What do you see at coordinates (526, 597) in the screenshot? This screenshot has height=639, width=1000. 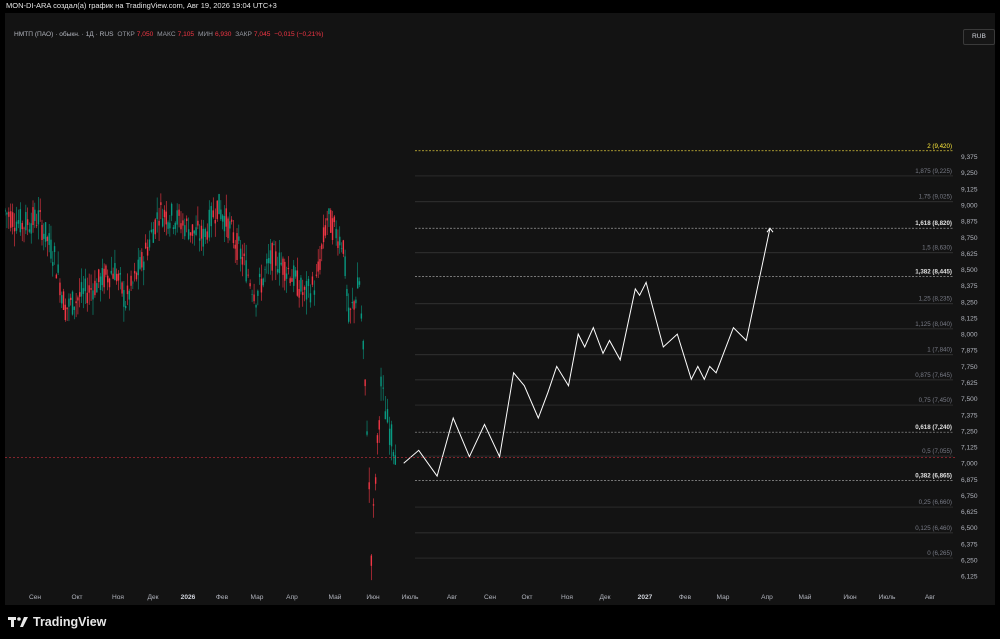 I see `time-tick-label: Окт` at bounding box center [526, 597].